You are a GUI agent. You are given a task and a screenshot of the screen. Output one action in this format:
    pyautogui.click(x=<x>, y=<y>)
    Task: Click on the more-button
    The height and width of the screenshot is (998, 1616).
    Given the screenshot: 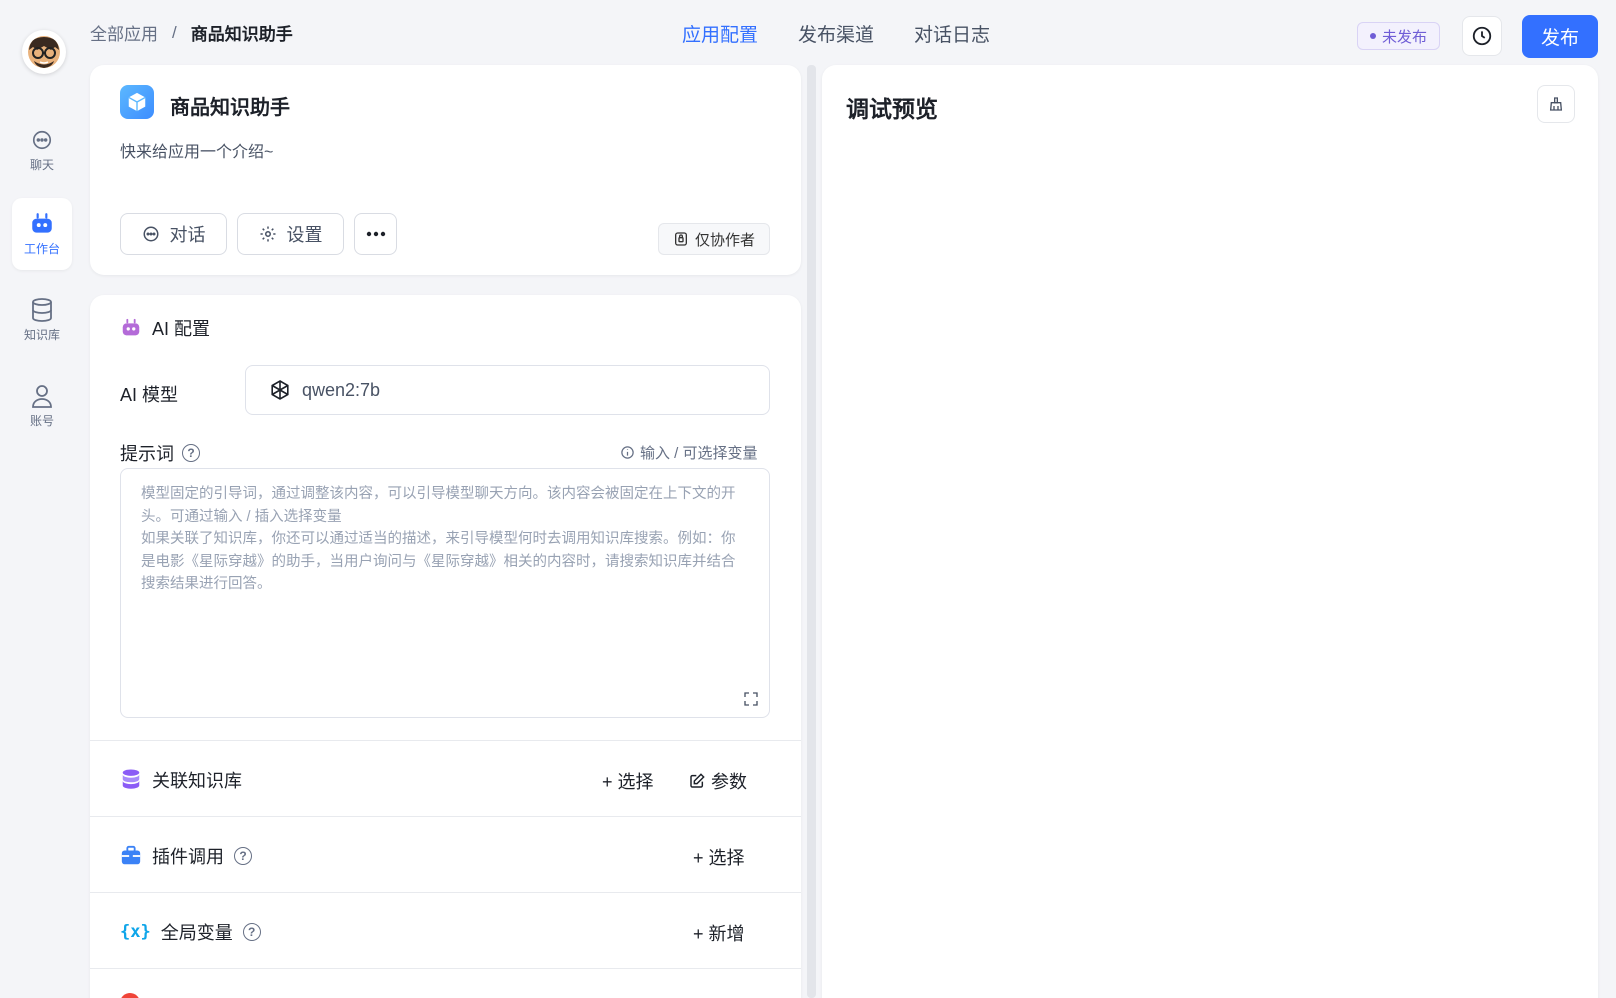 What is the action you would take?
    pyautogui.click(x=375, y=234)
    